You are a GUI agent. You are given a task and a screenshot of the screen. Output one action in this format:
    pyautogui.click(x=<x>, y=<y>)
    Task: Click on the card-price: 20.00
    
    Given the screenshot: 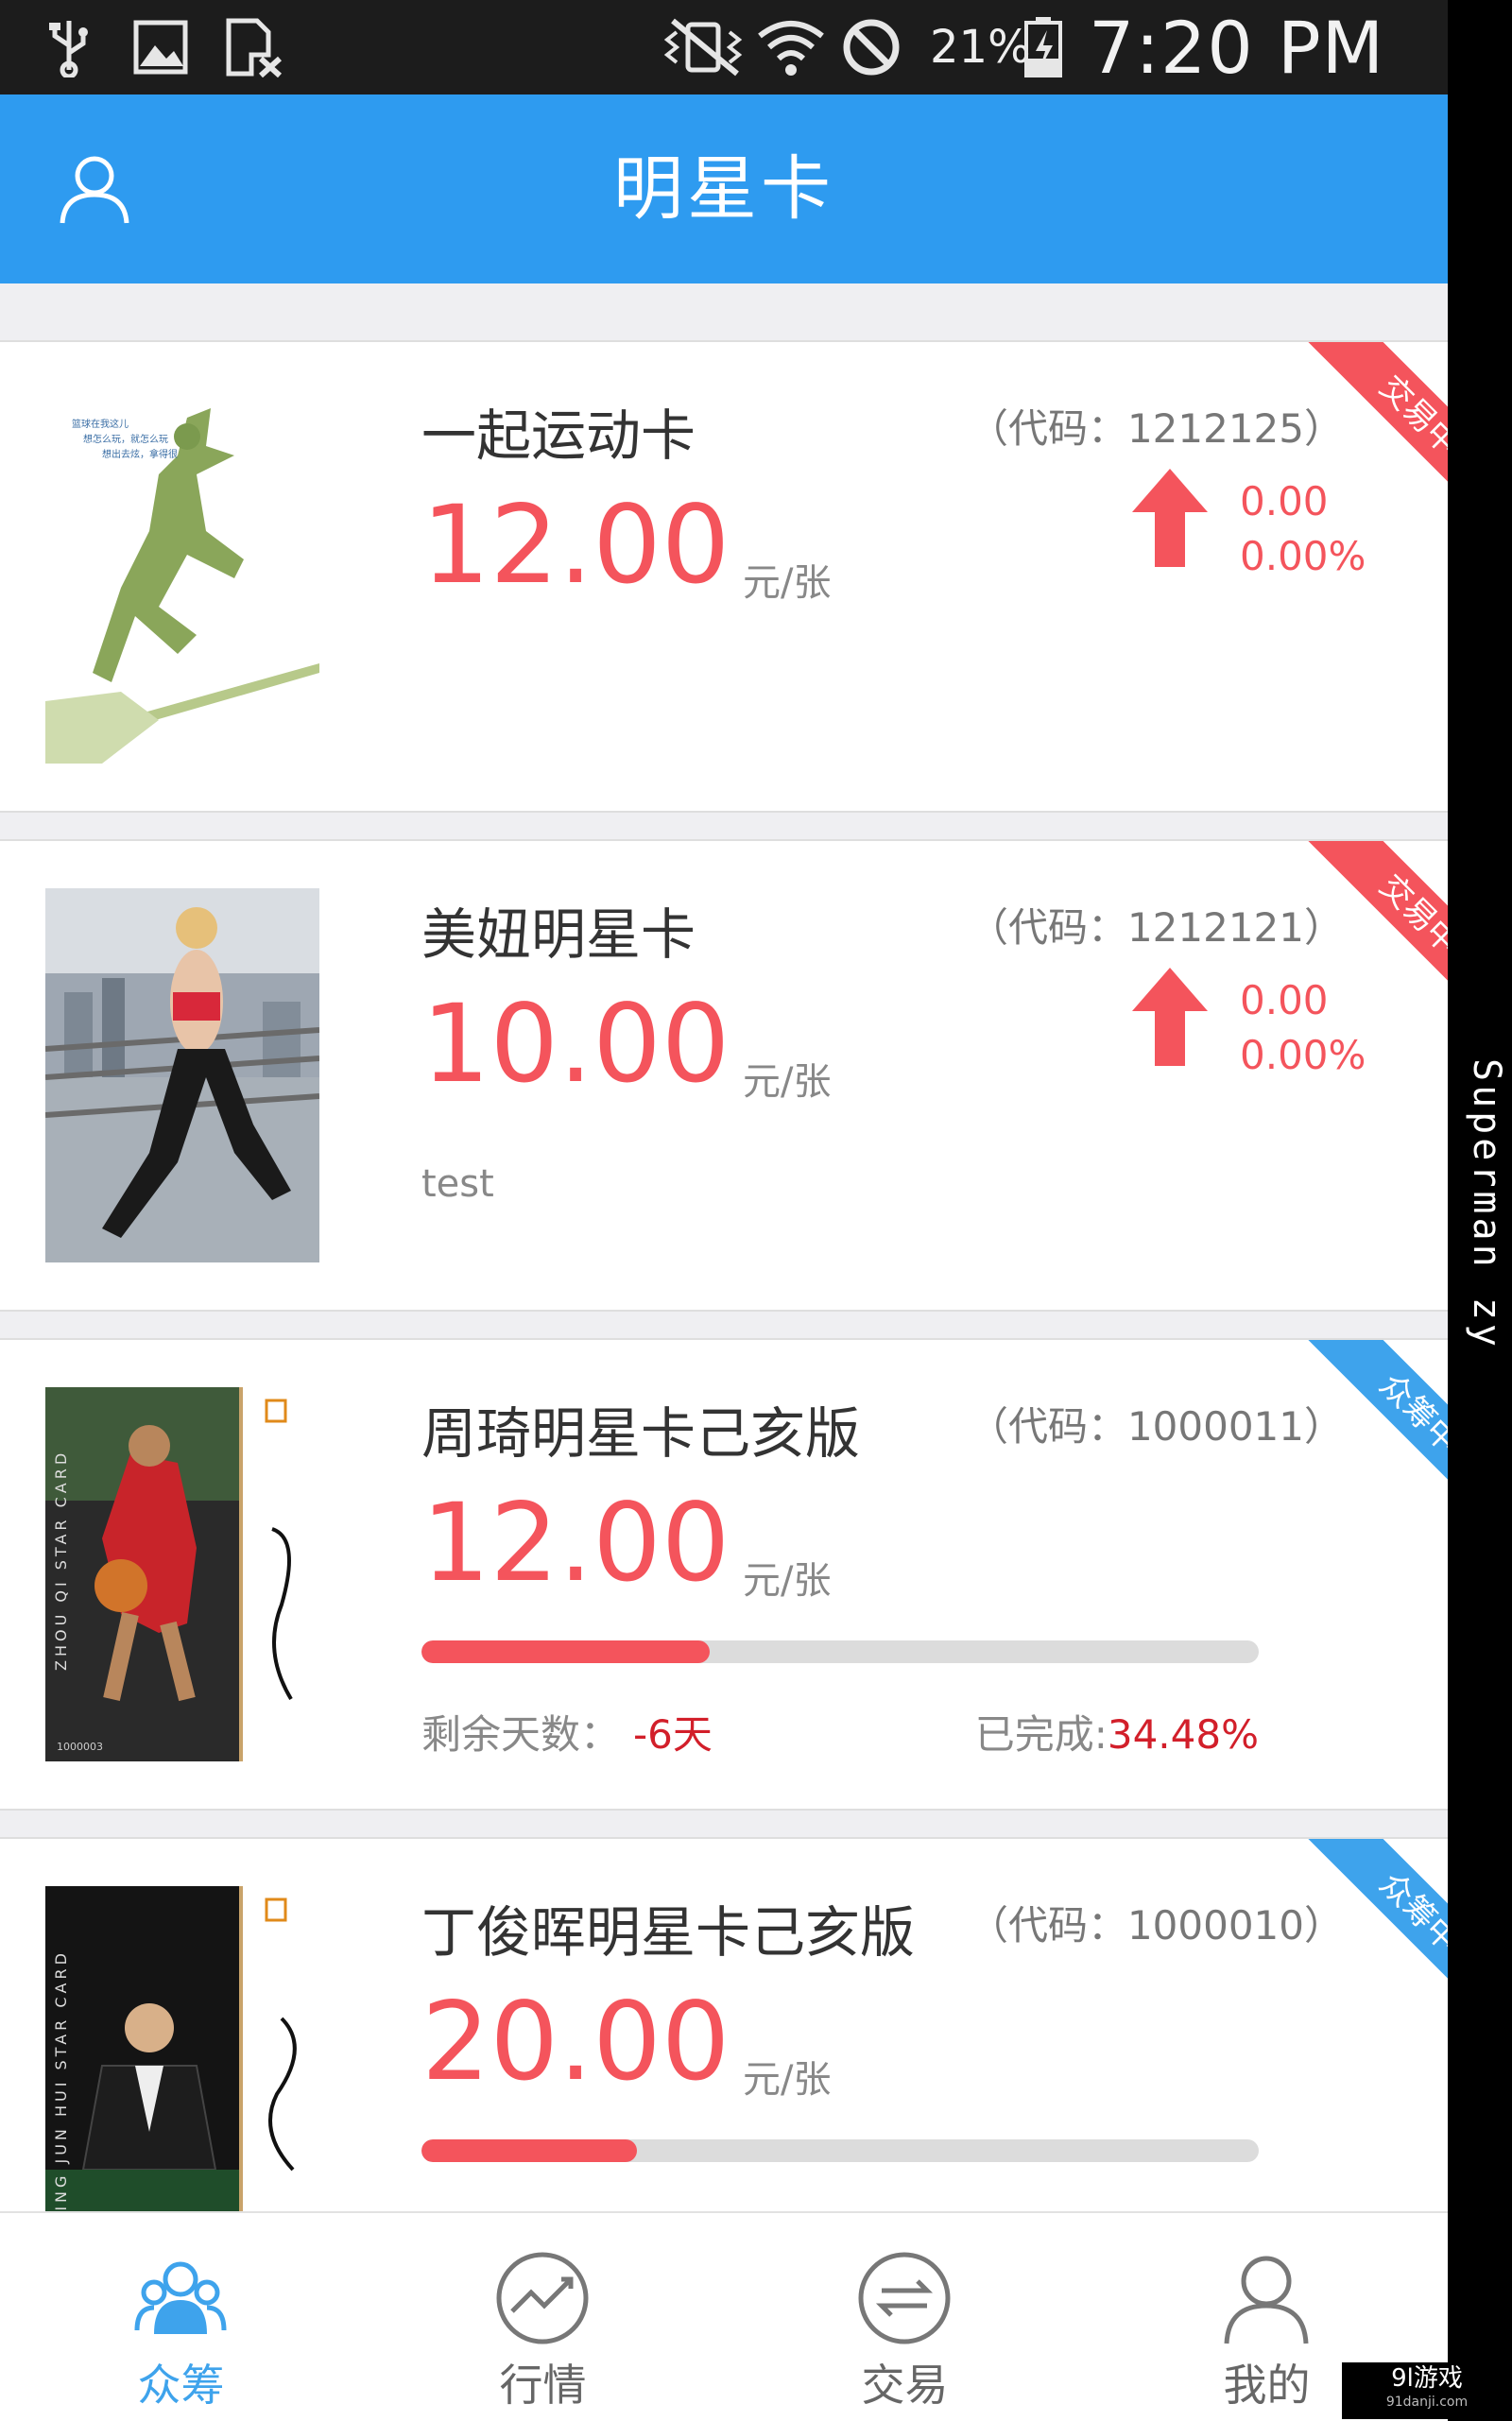 What is the action you would take?
    pyautogui.click(x=575, y=2042)
    